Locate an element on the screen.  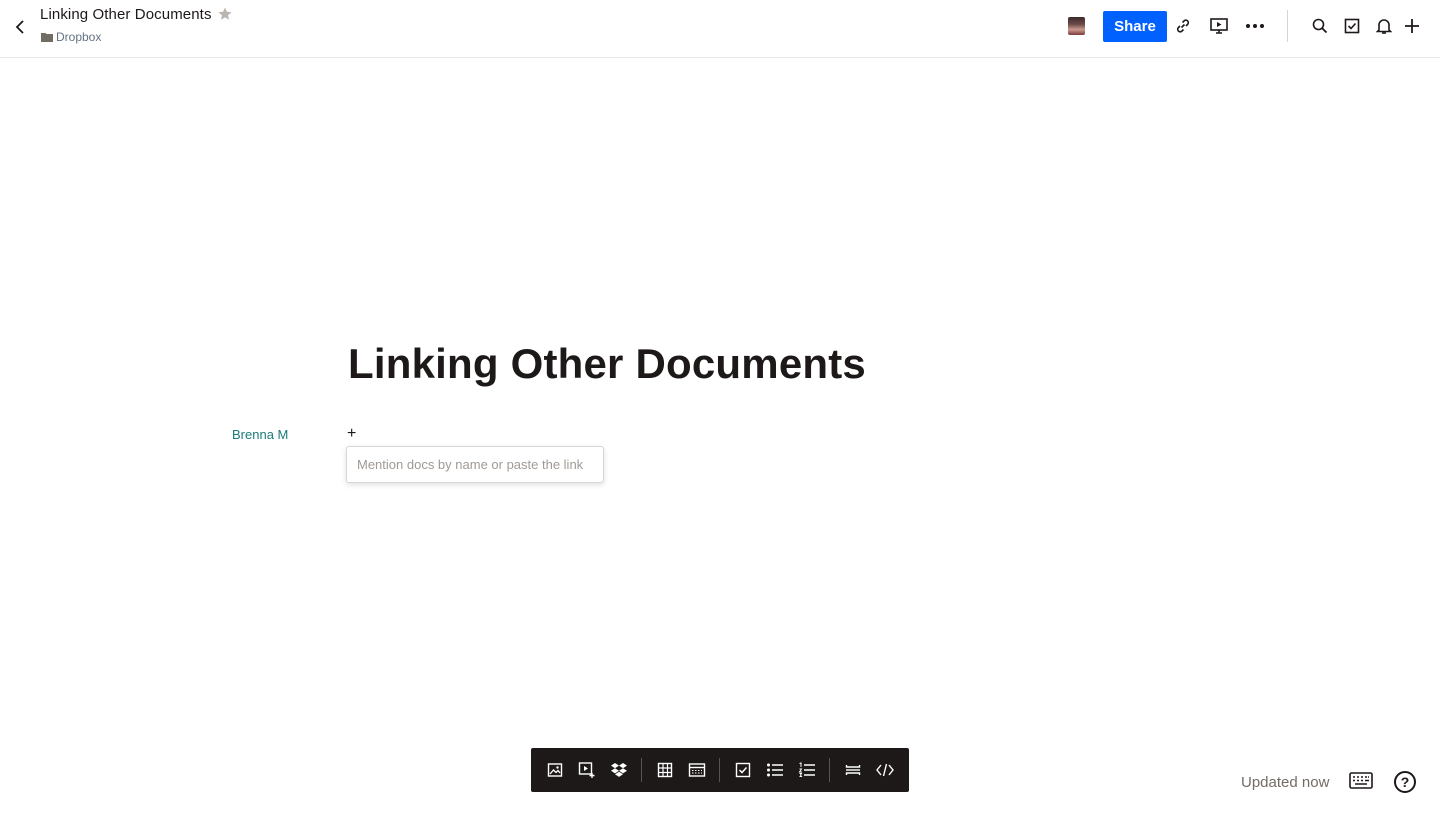
search-button is located at coordinates (1320, 26).